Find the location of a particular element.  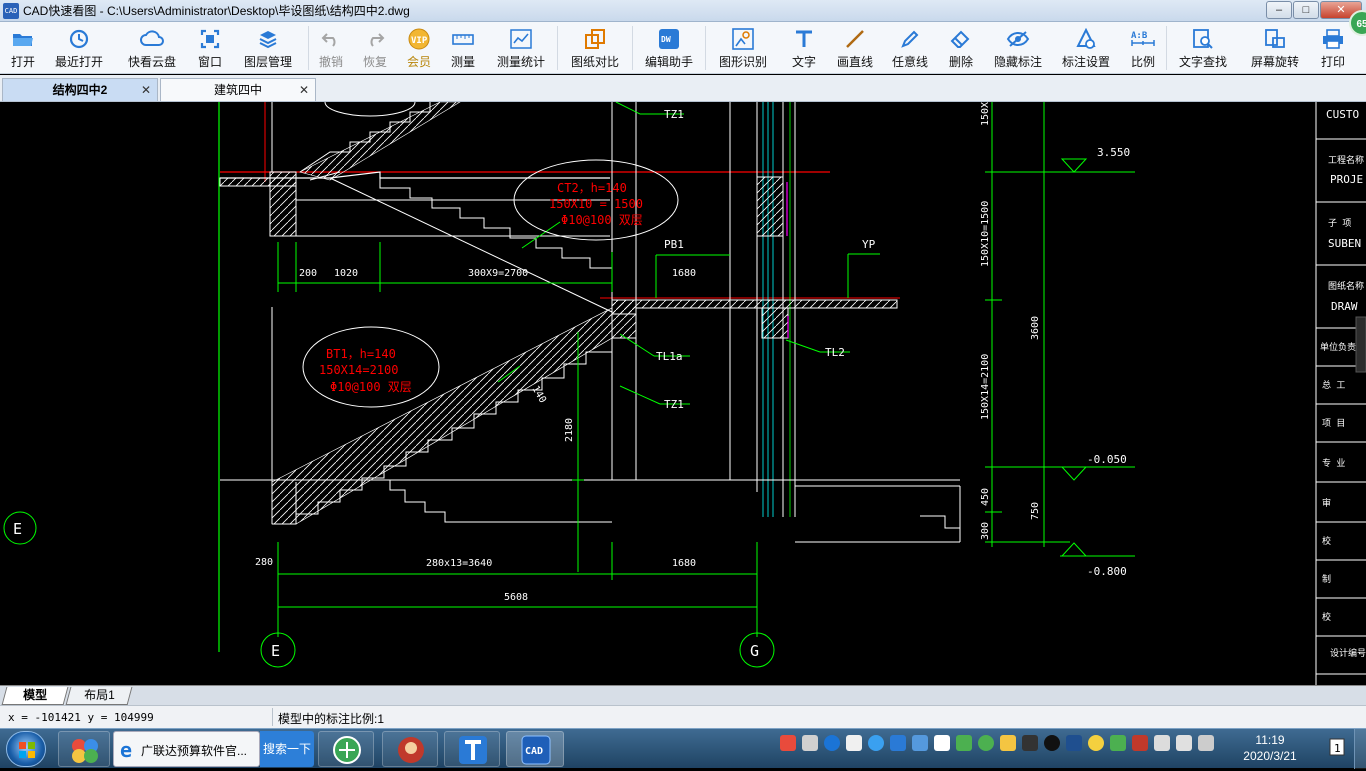

taskbar-clock: 11:19 2020/3/21 is located at coordinates (1270, 748).